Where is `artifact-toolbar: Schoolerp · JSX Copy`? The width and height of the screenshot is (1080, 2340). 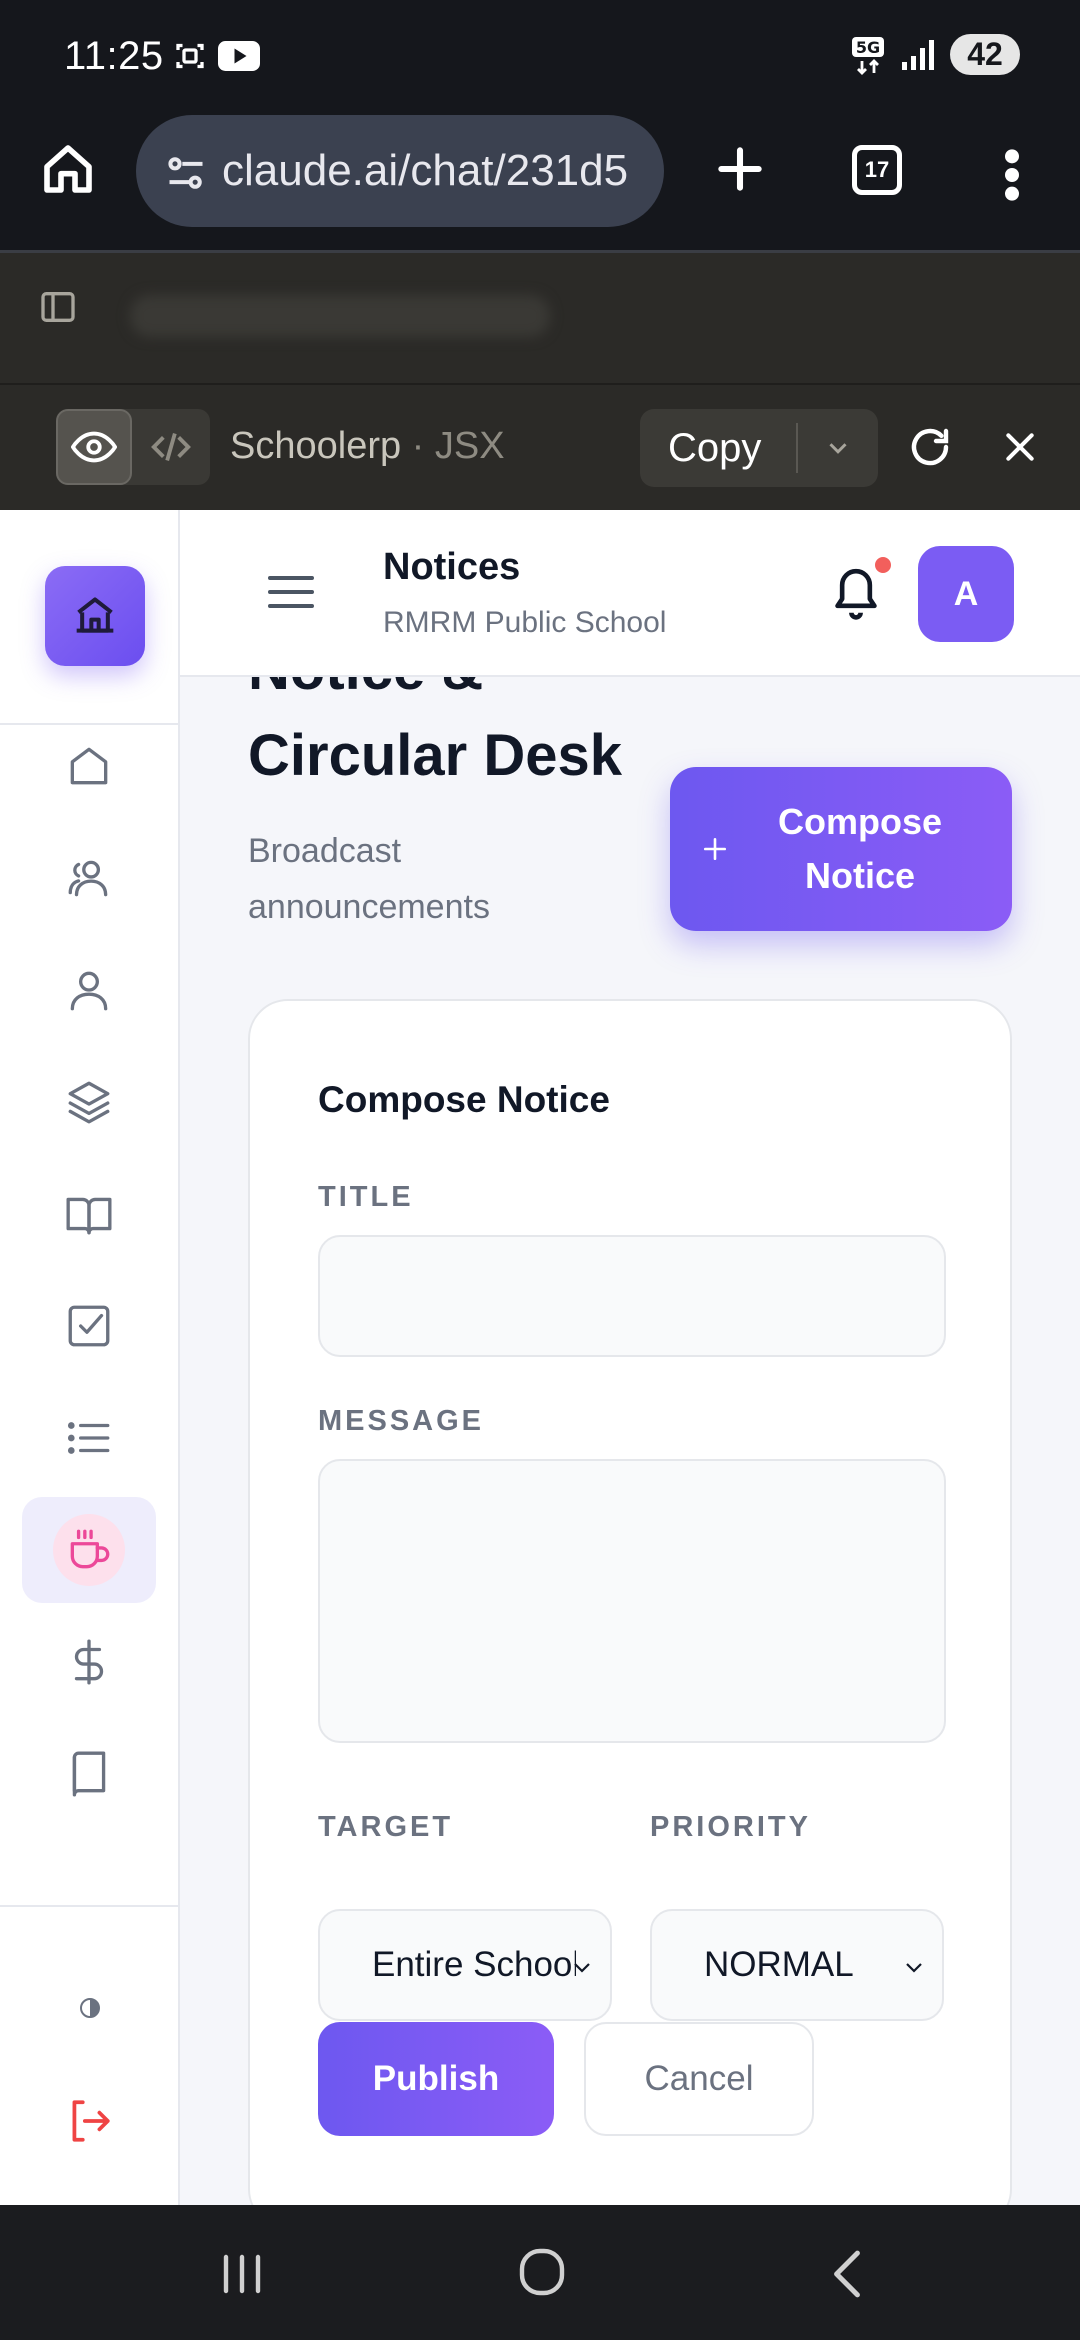
artifact-toolbar: Schoolerp · JSX Copy is located at coordinates (540, 447).